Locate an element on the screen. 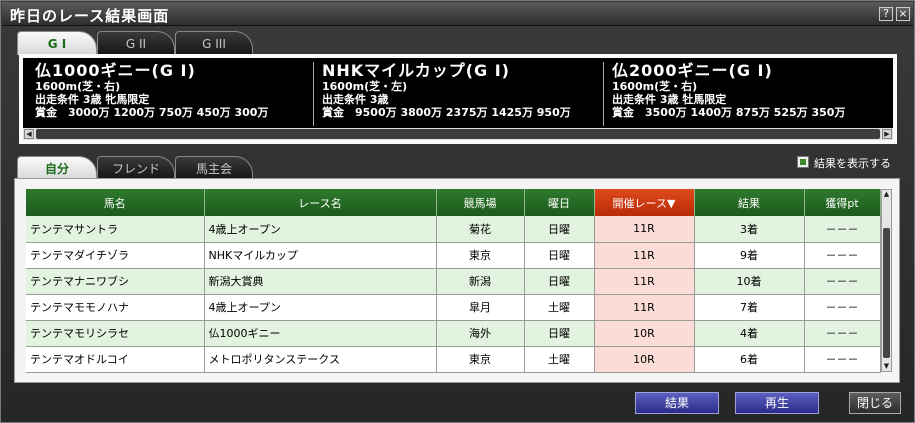 The image size is (915, 423). table-header-row: 馬名 レース名 競馬場 曜日 開催レース▼ 結果 獲得pt is located at coordinates (453, 202).